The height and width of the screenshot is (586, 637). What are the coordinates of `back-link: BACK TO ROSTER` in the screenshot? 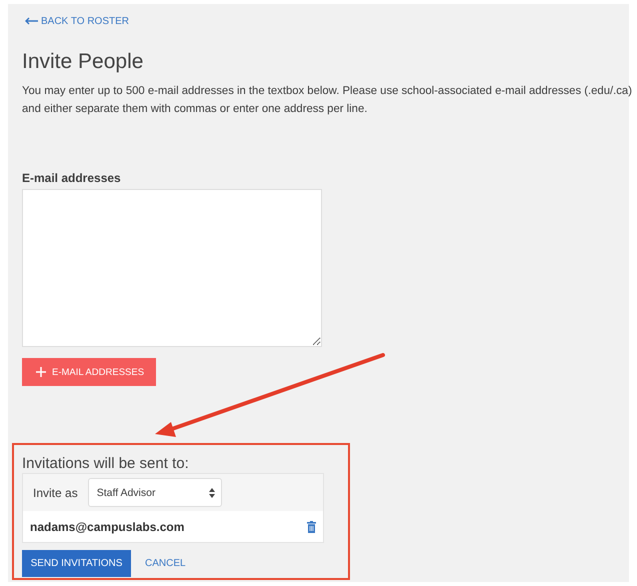 It's located at (76, 21).